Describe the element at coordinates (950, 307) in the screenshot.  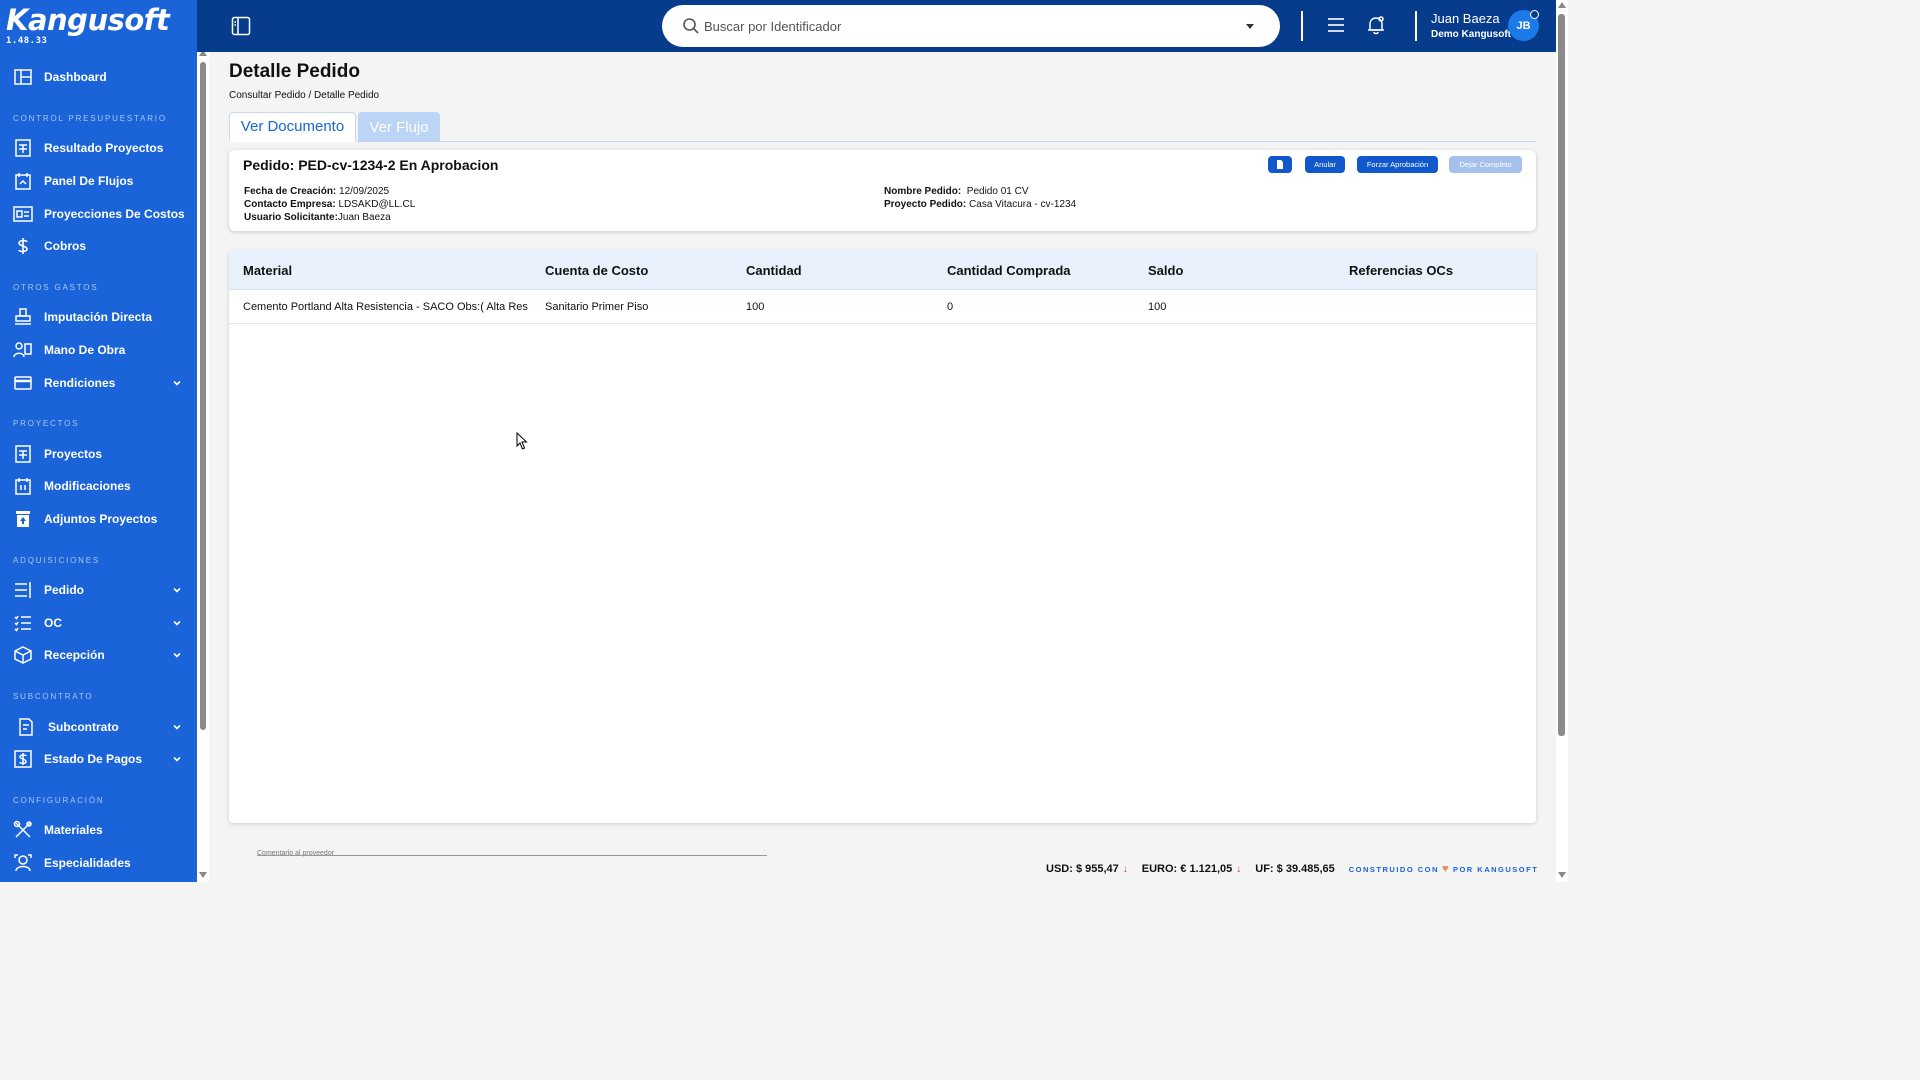
I see `cell-cantidad-comprada: 0` at that location.